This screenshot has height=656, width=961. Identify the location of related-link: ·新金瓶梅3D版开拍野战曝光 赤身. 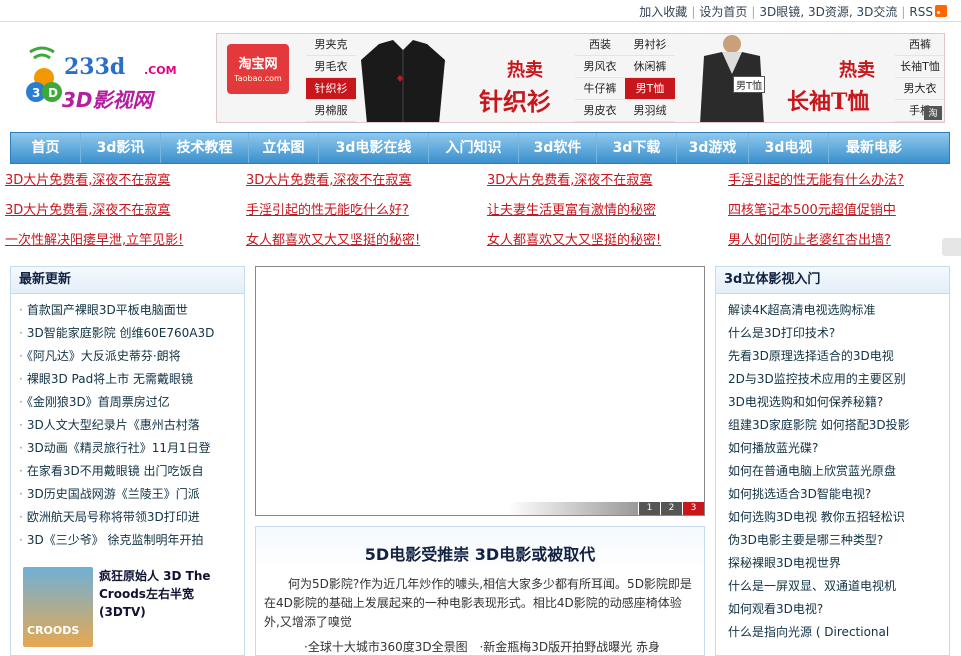
(569, 647).